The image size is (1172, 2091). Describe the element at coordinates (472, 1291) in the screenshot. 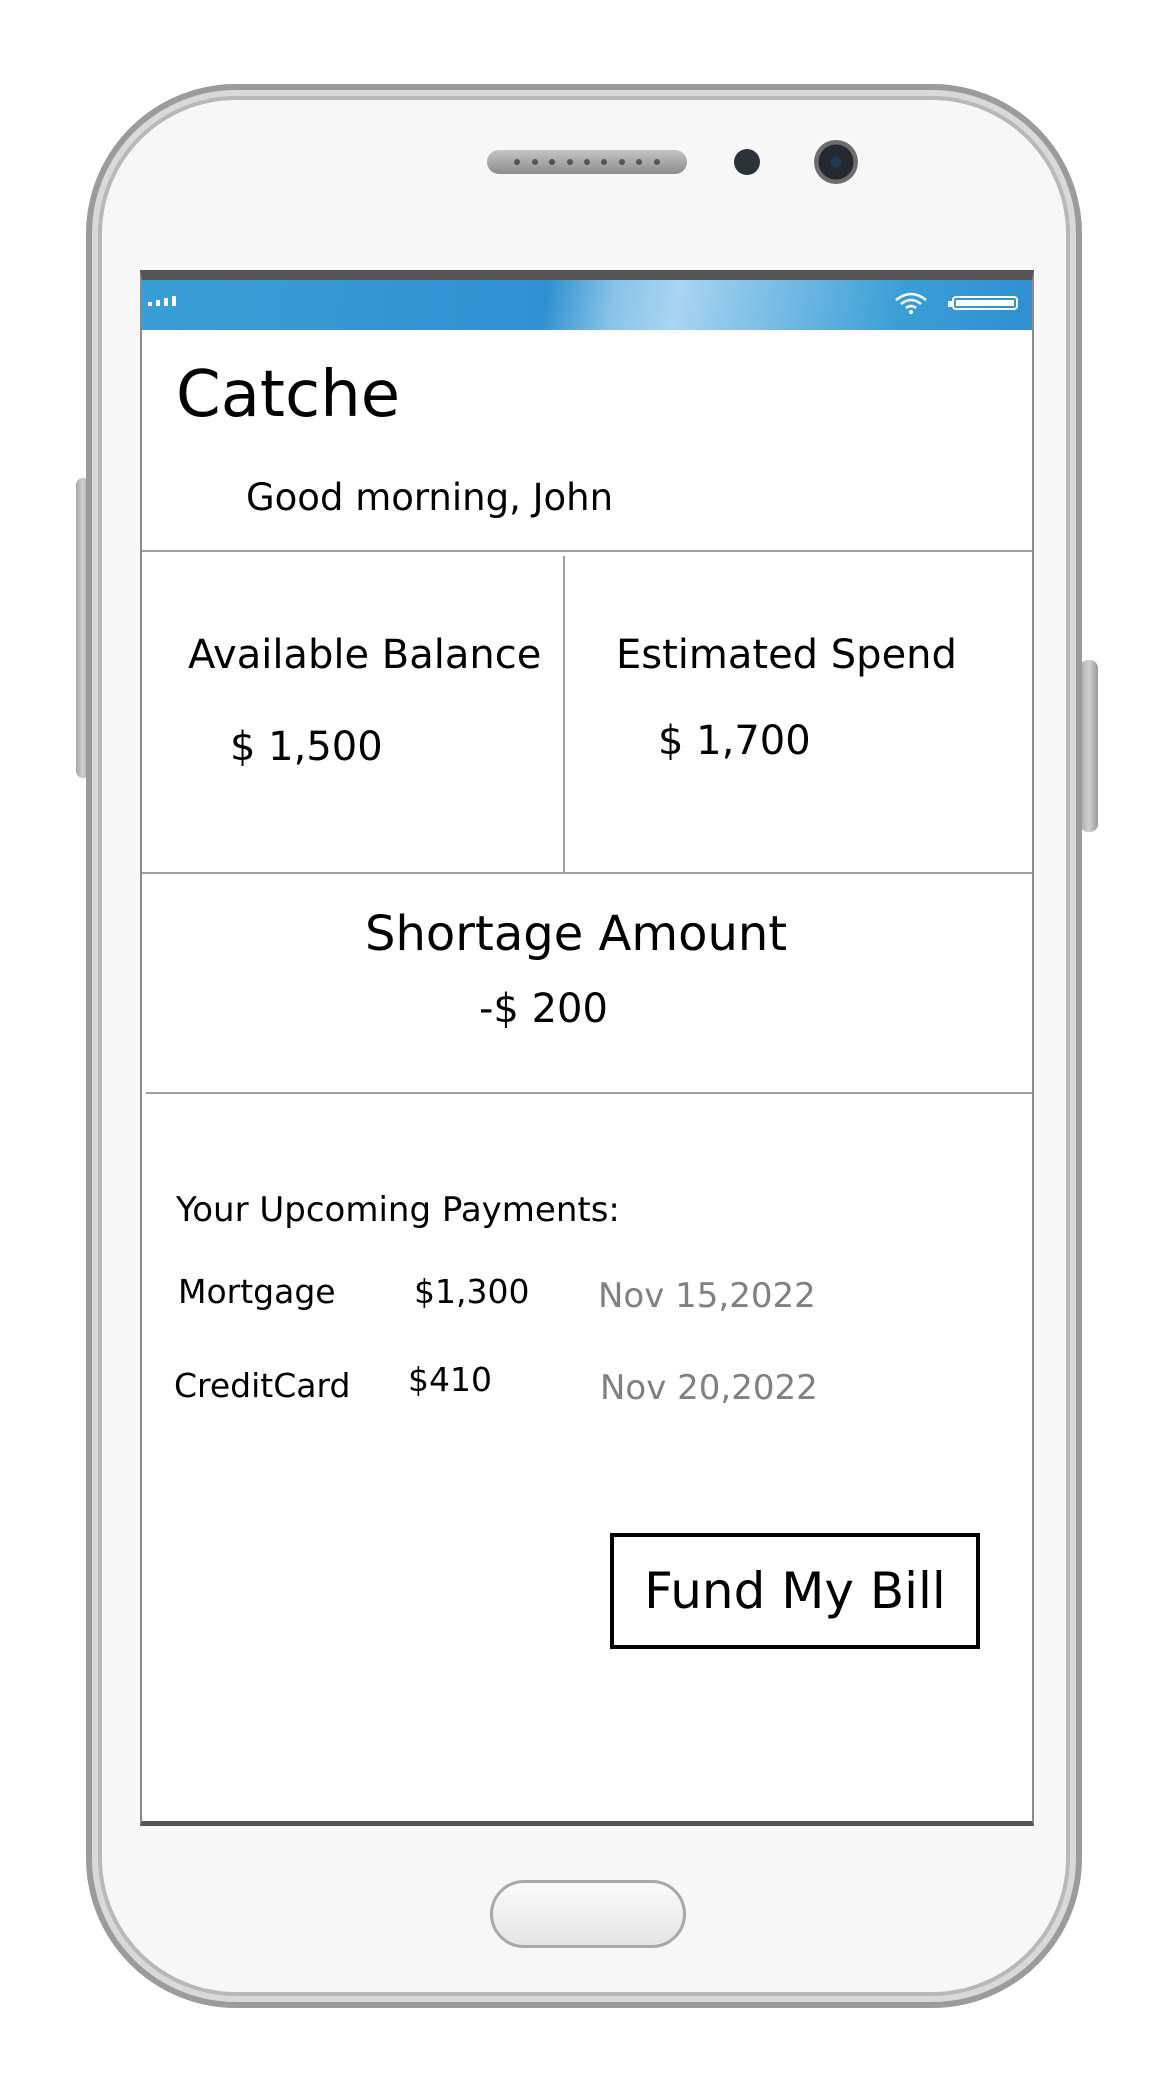

I see `payment-amount: $1,300` at that location.